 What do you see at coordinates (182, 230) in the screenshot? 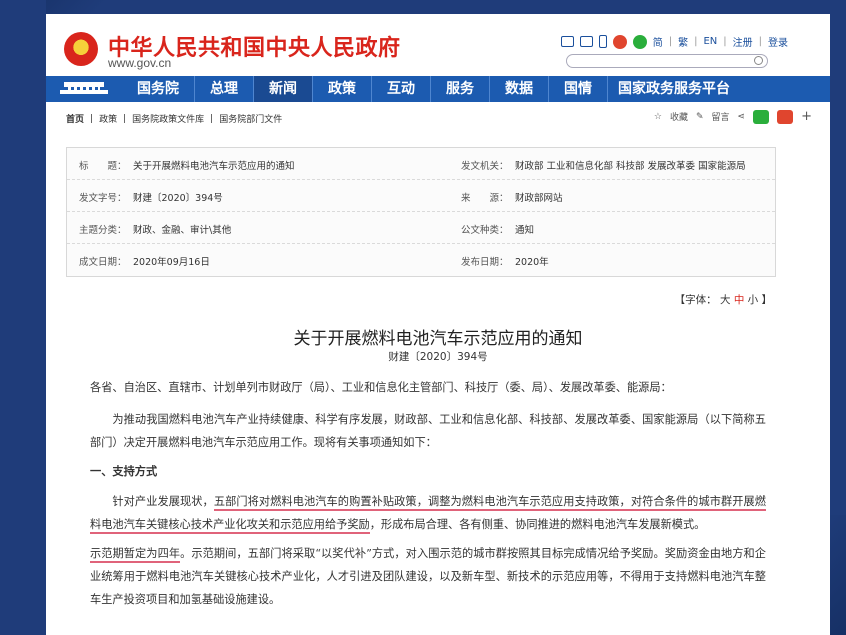
I see `topic-value: 财政、金融、审计\其他` at bounding box center [182, 230].